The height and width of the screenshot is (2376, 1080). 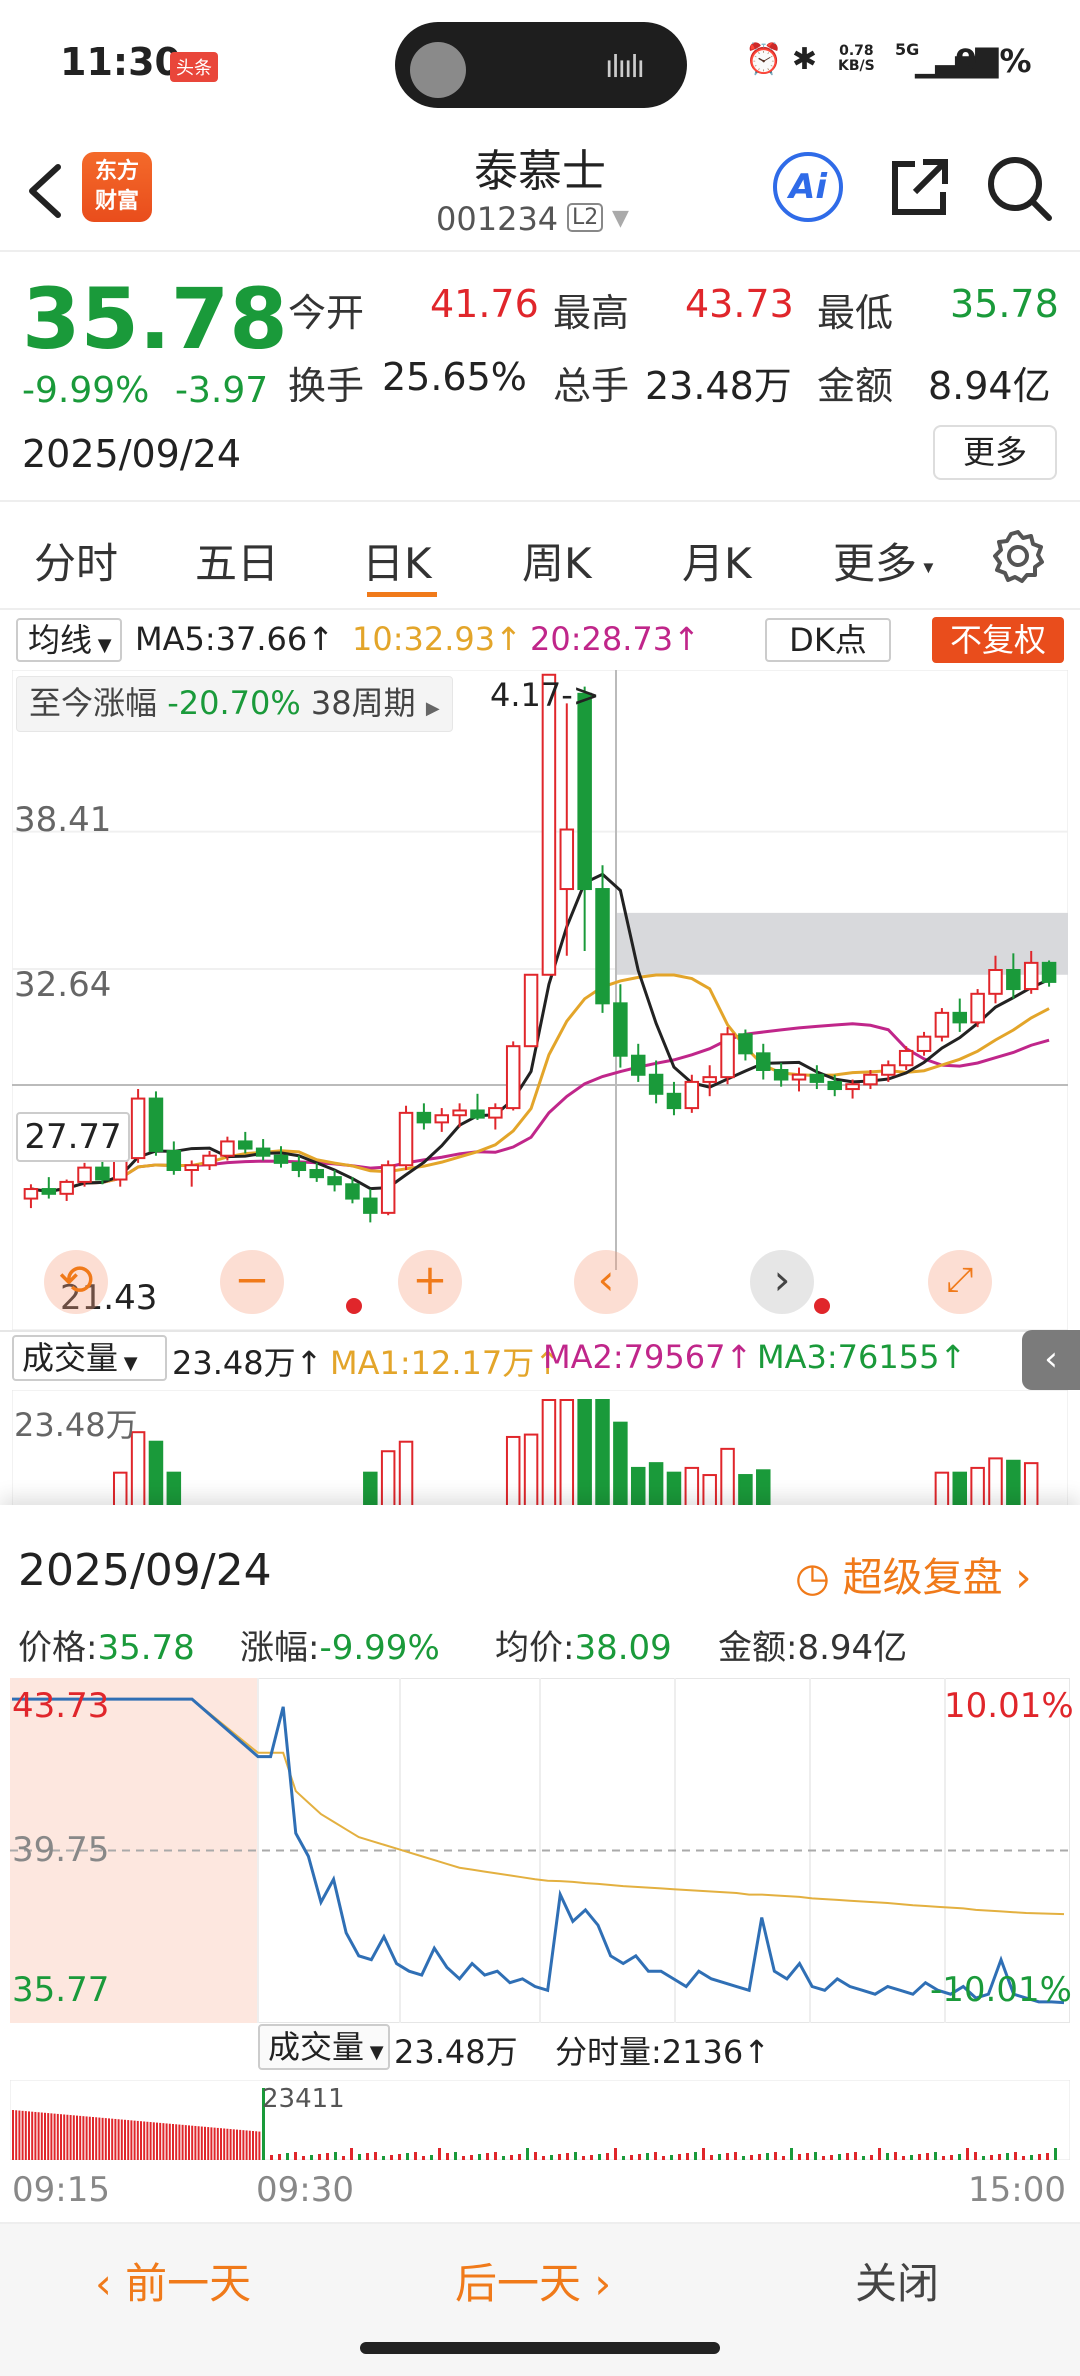 I want to click on close-button: 关闭, so click(x=897, y=2280).